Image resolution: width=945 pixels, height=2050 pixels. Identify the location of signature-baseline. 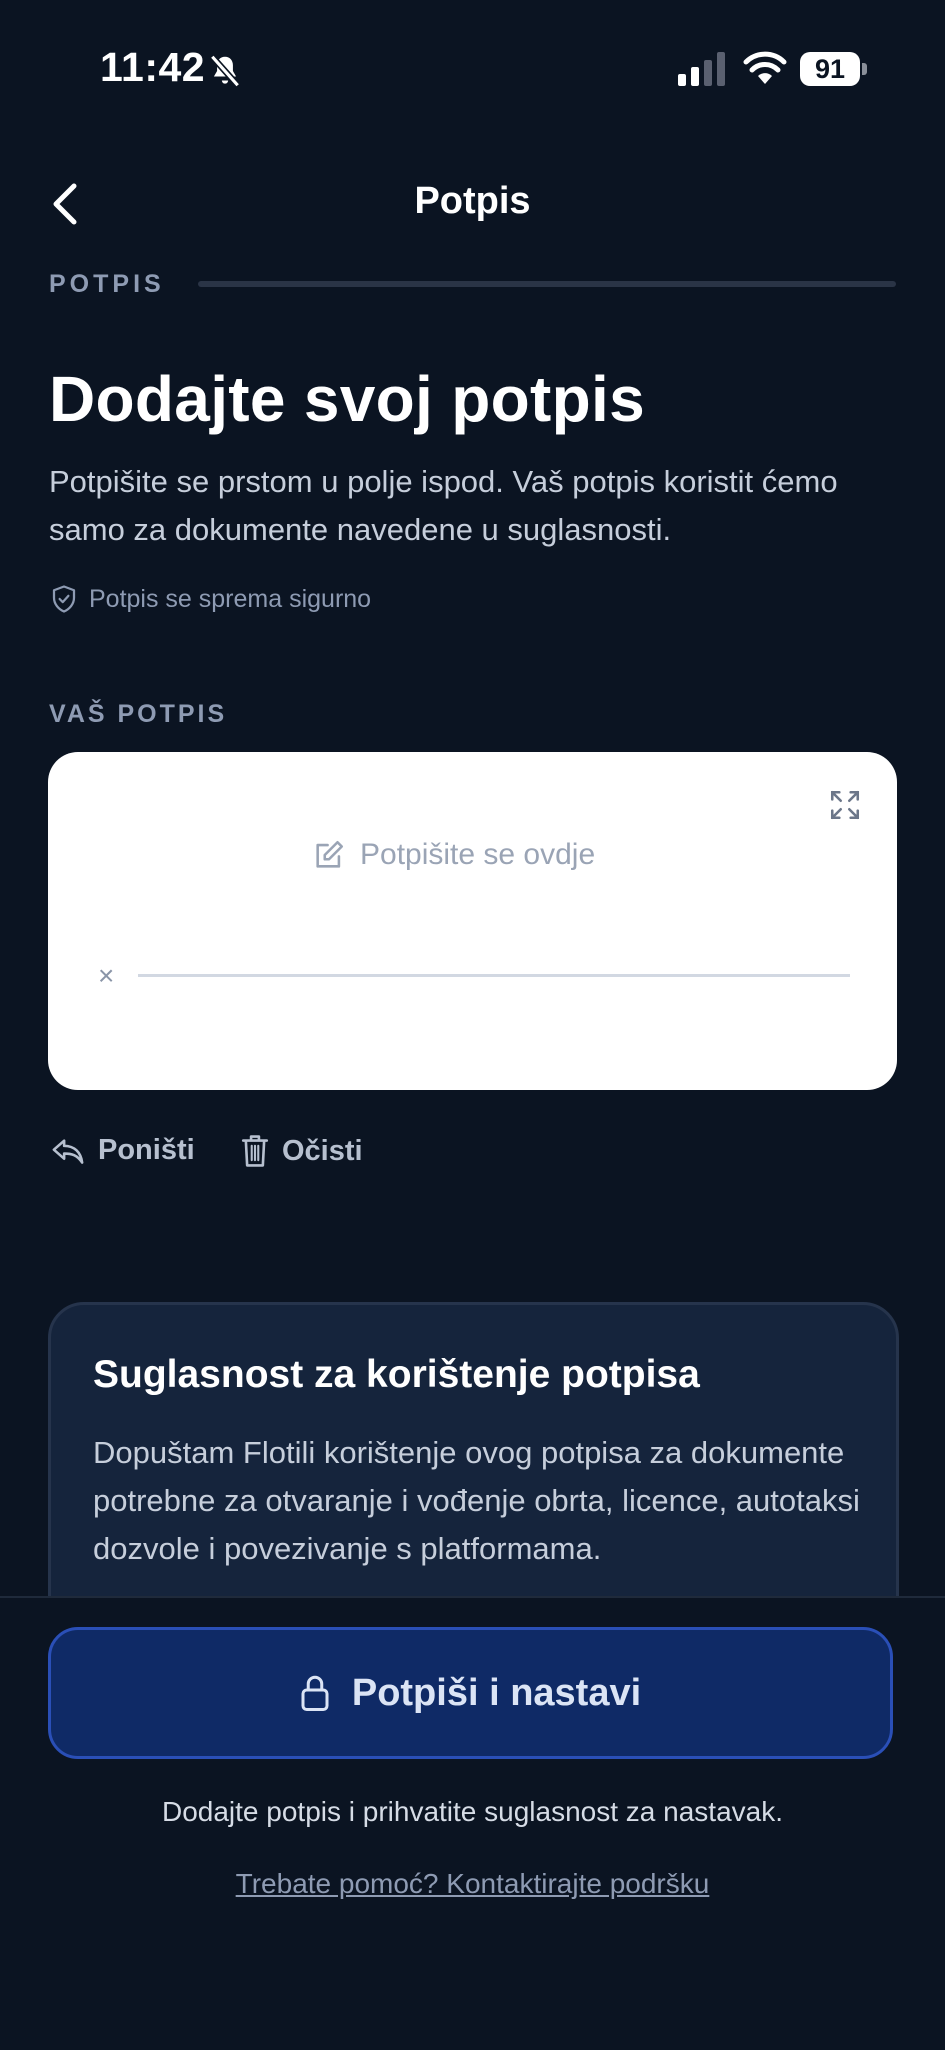
(494, 975).